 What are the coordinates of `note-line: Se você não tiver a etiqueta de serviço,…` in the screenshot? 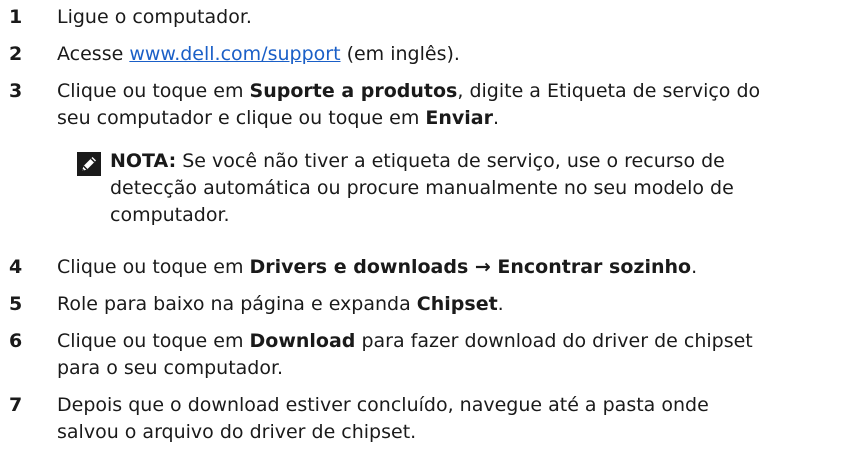 It's located at (450, 161).